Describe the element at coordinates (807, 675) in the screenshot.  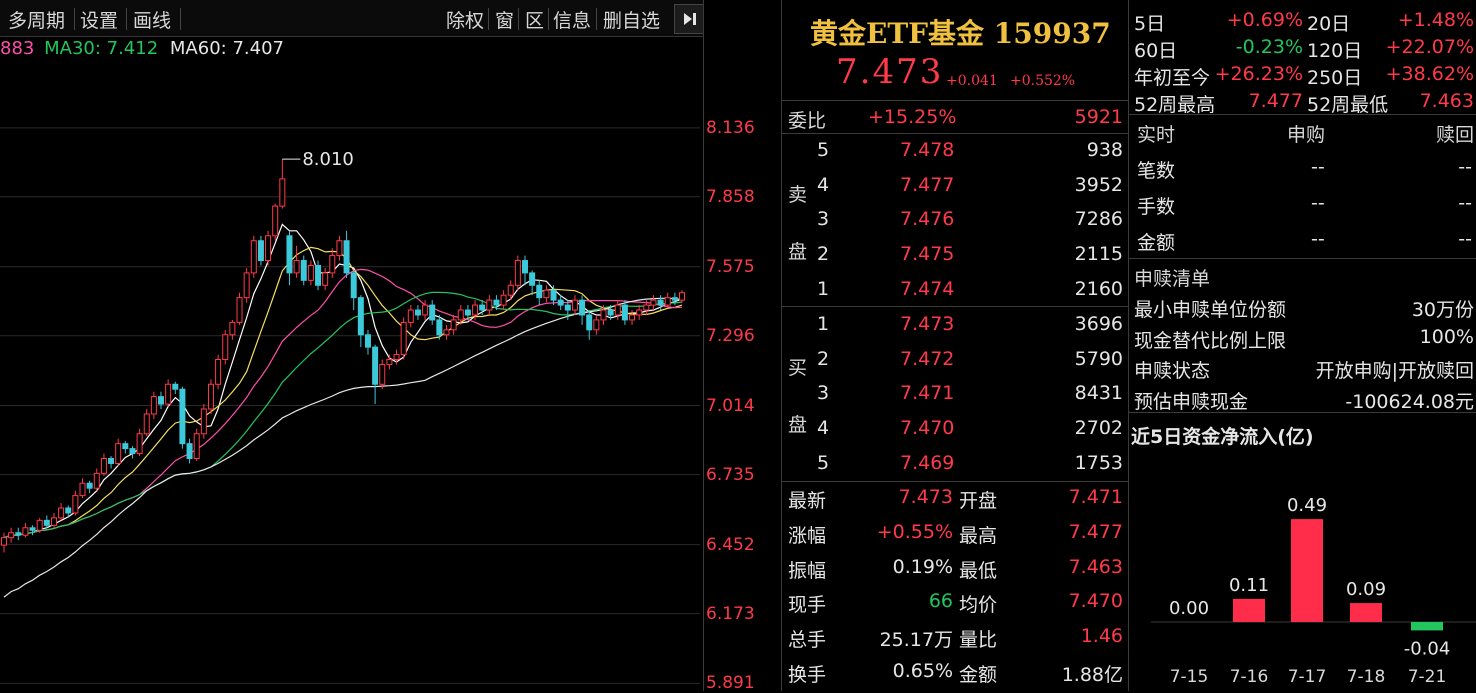
I see `detail-label: 换手` at that location.